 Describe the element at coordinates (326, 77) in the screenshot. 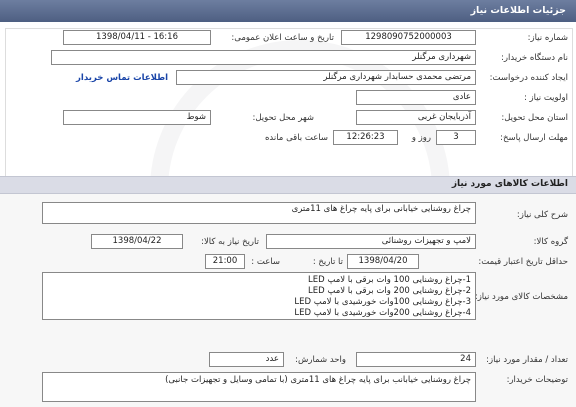

I see `creator-field: مرتضی محمدی حسابدار شهرداری مرگنلر` at that location.